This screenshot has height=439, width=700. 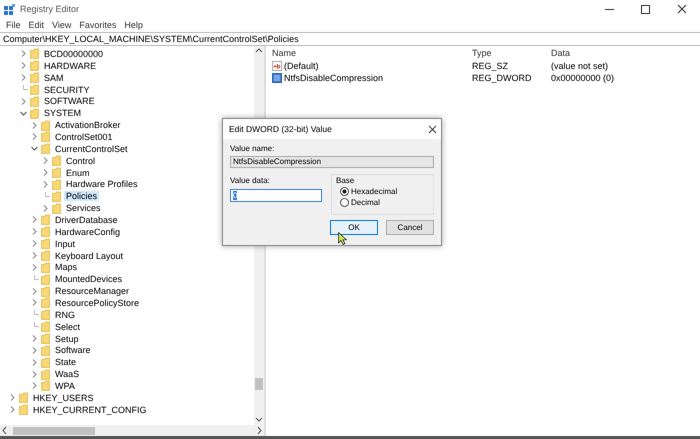 What do you see at coordinates (250, 180) in the screenshot?
I see `field-label: Value data:` at bounding box center [250, 180].